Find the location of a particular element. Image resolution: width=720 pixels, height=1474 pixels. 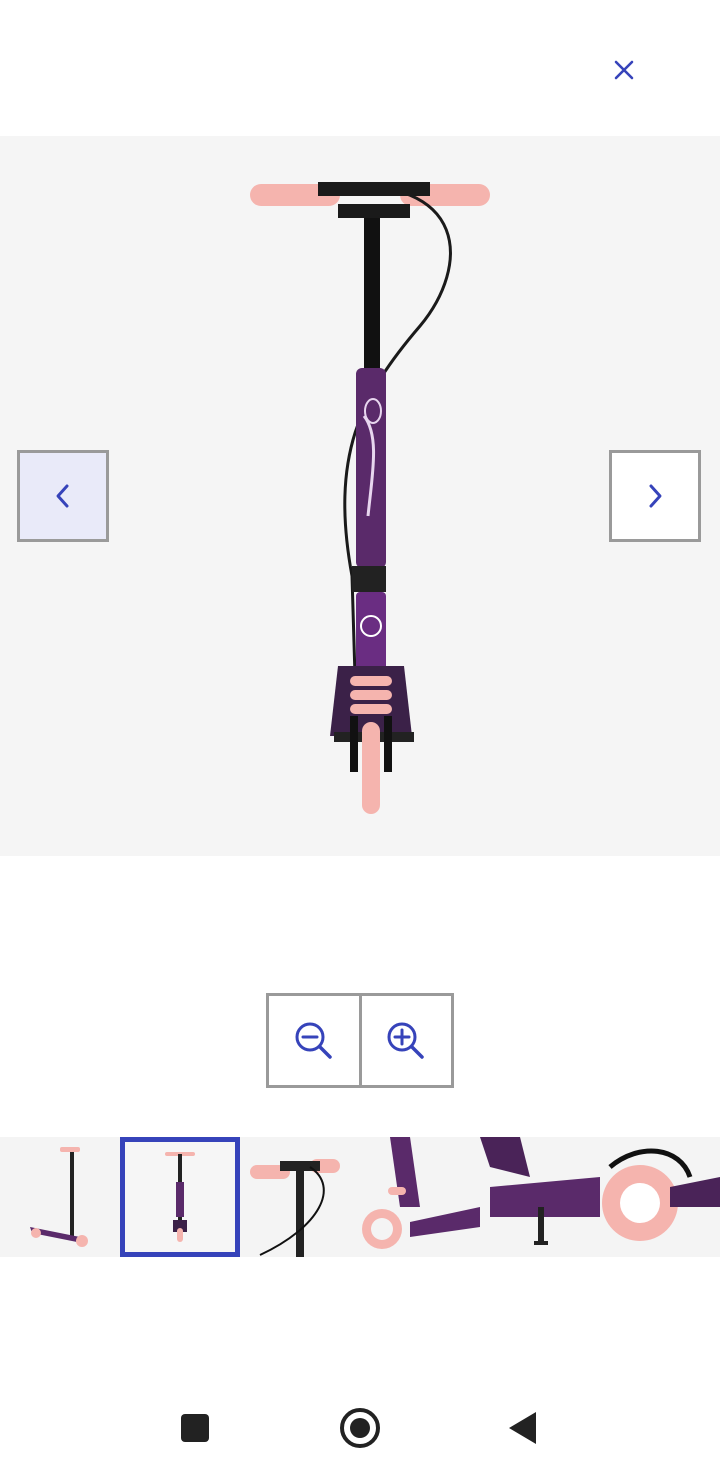

handlebar-thumbnail-image is located at coordinates (295, 1208).